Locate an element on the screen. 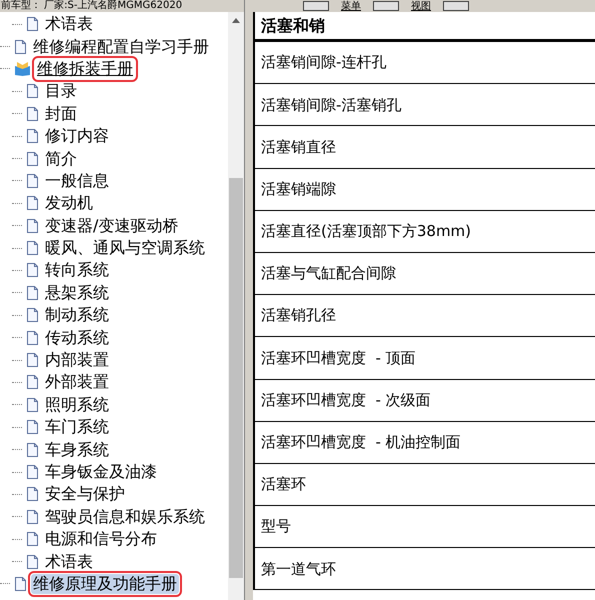  tree-item: 内部装置 is located at coordinates (77, 360).